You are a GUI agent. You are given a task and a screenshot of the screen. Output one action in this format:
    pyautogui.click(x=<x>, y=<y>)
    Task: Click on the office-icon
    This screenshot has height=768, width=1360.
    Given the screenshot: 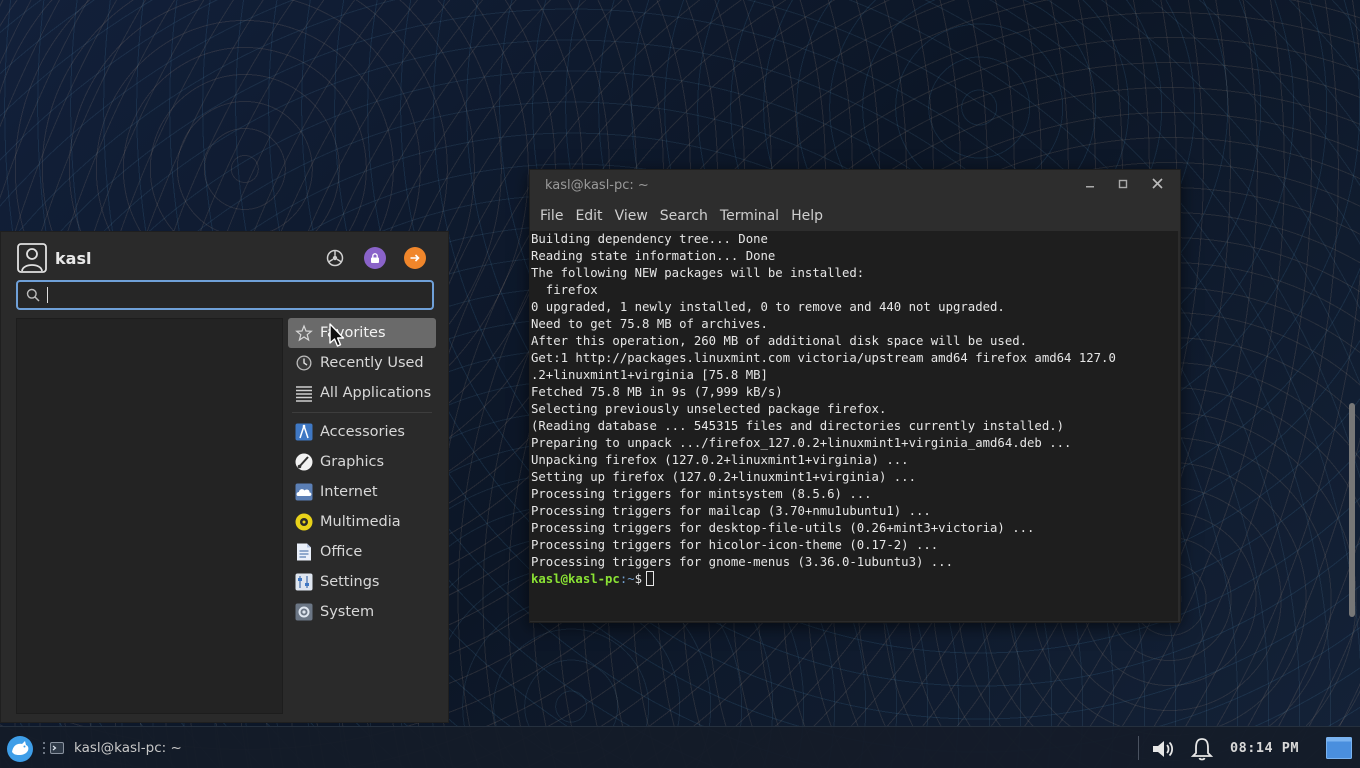 What is the action you would take?
    pyautogui.click(x=304, y=552)
    